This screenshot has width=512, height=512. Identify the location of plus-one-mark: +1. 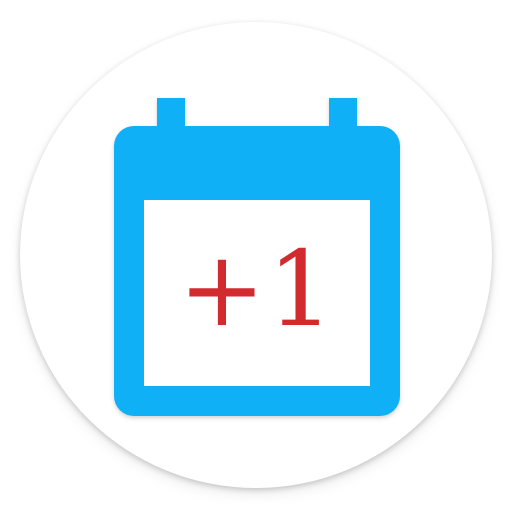
(257, 289).